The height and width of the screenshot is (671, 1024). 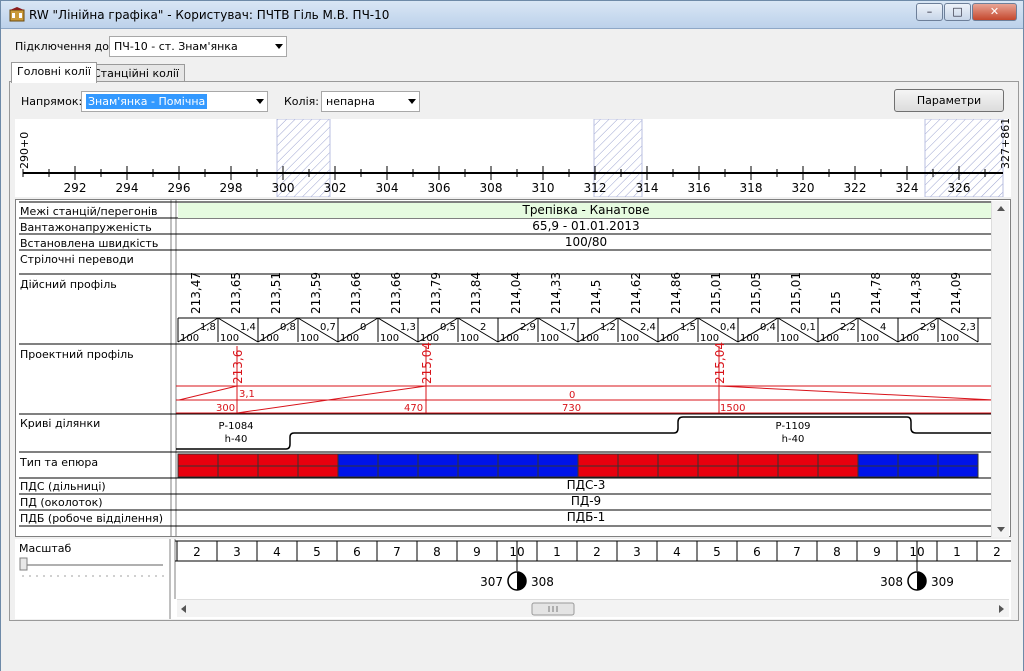 What do you see at coordinates (720, 363) in the screenshot?
I see `design-elevation: 215,04` at bounding box center [720, 363].